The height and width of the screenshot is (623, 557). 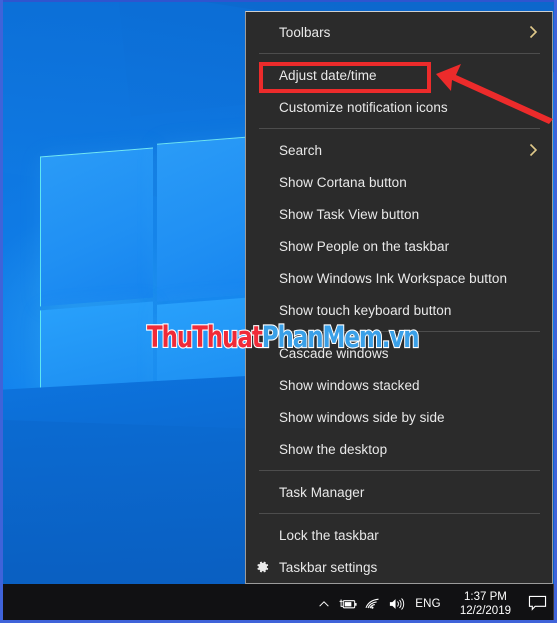 I want to click on menu-item-label: Show Cortana button, so click(x=343, y=182).